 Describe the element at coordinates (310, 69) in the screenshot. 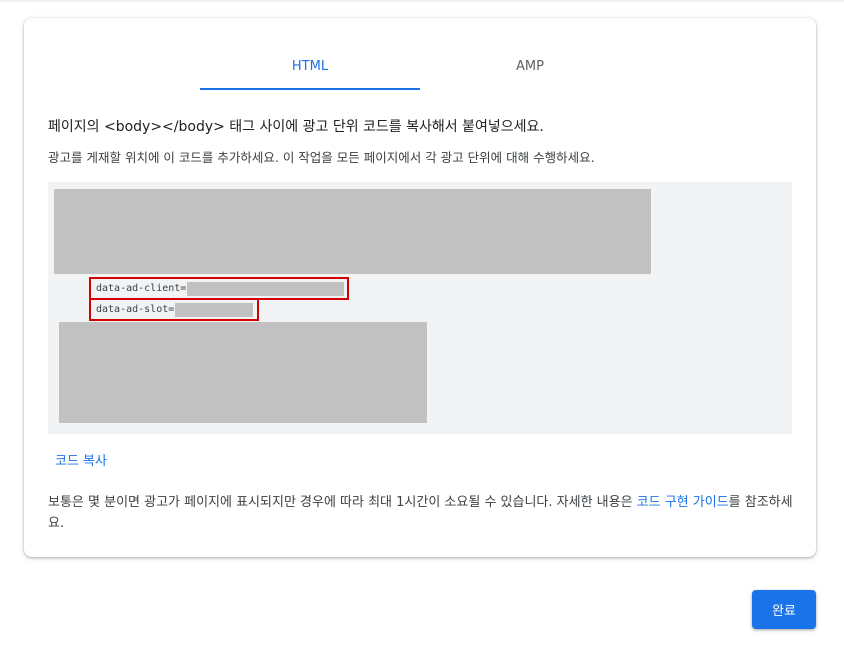

I see `tab-html: HTML` at that location.